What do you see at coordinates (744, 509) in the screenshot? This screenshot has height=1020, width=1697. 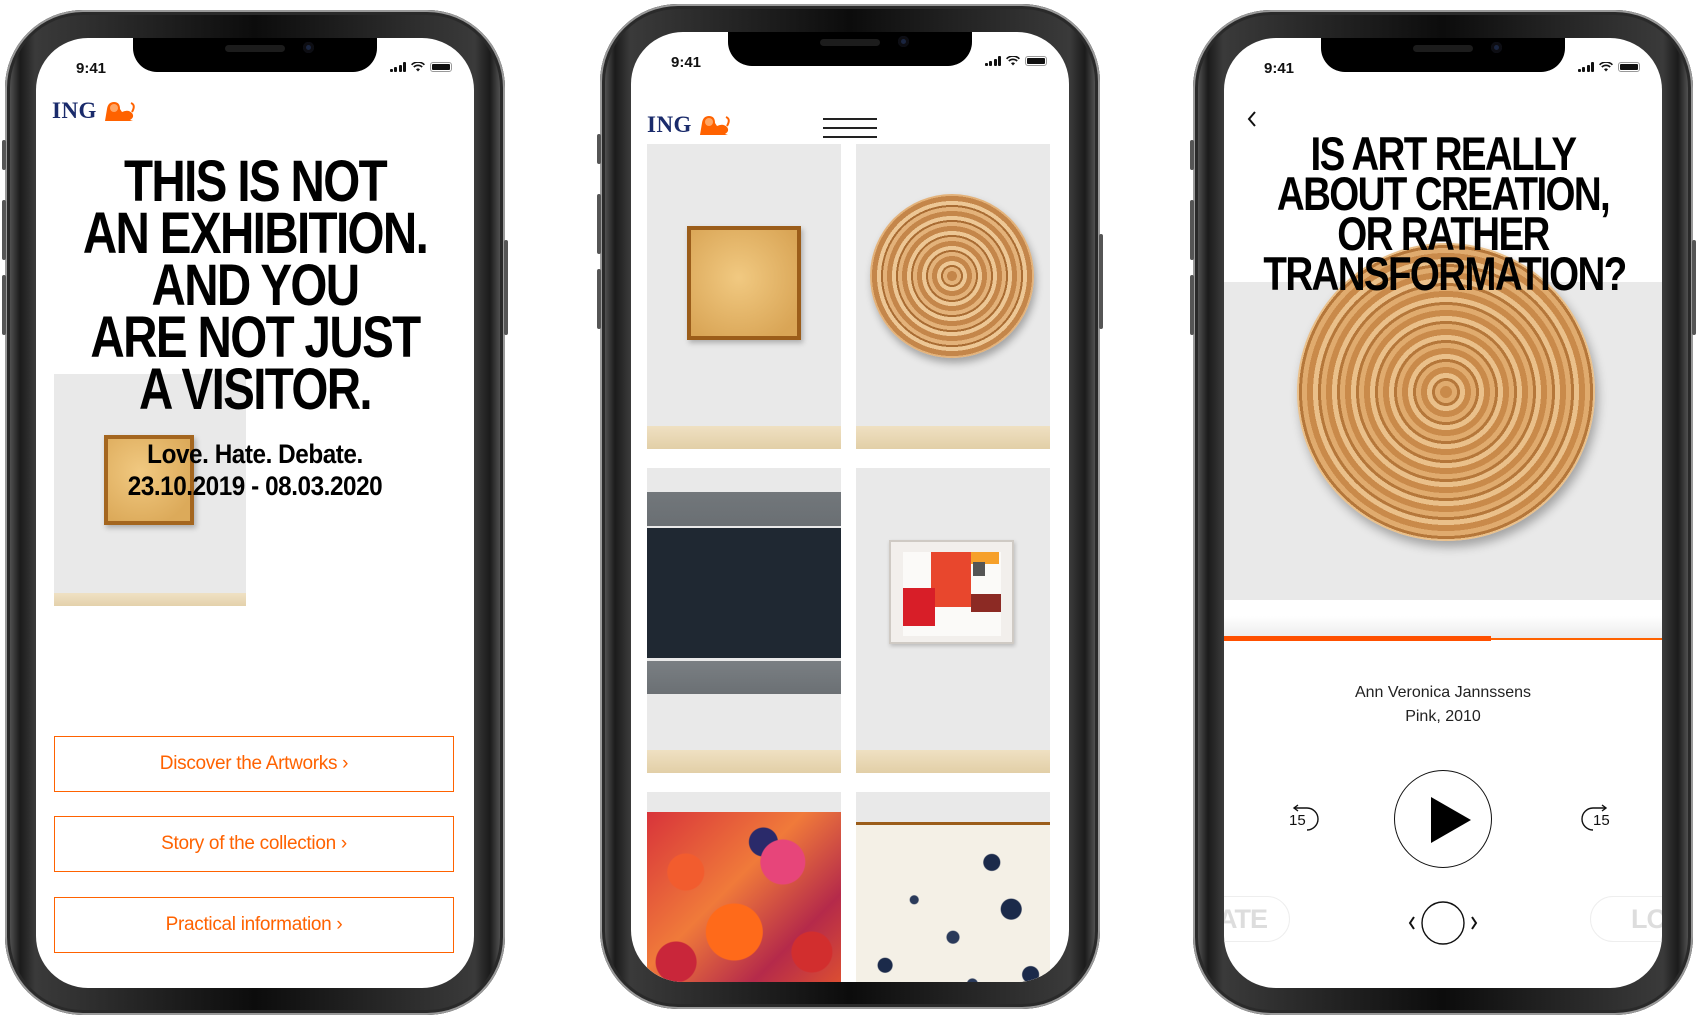 I see `gray-band-top` at bounding box center [744, 509].